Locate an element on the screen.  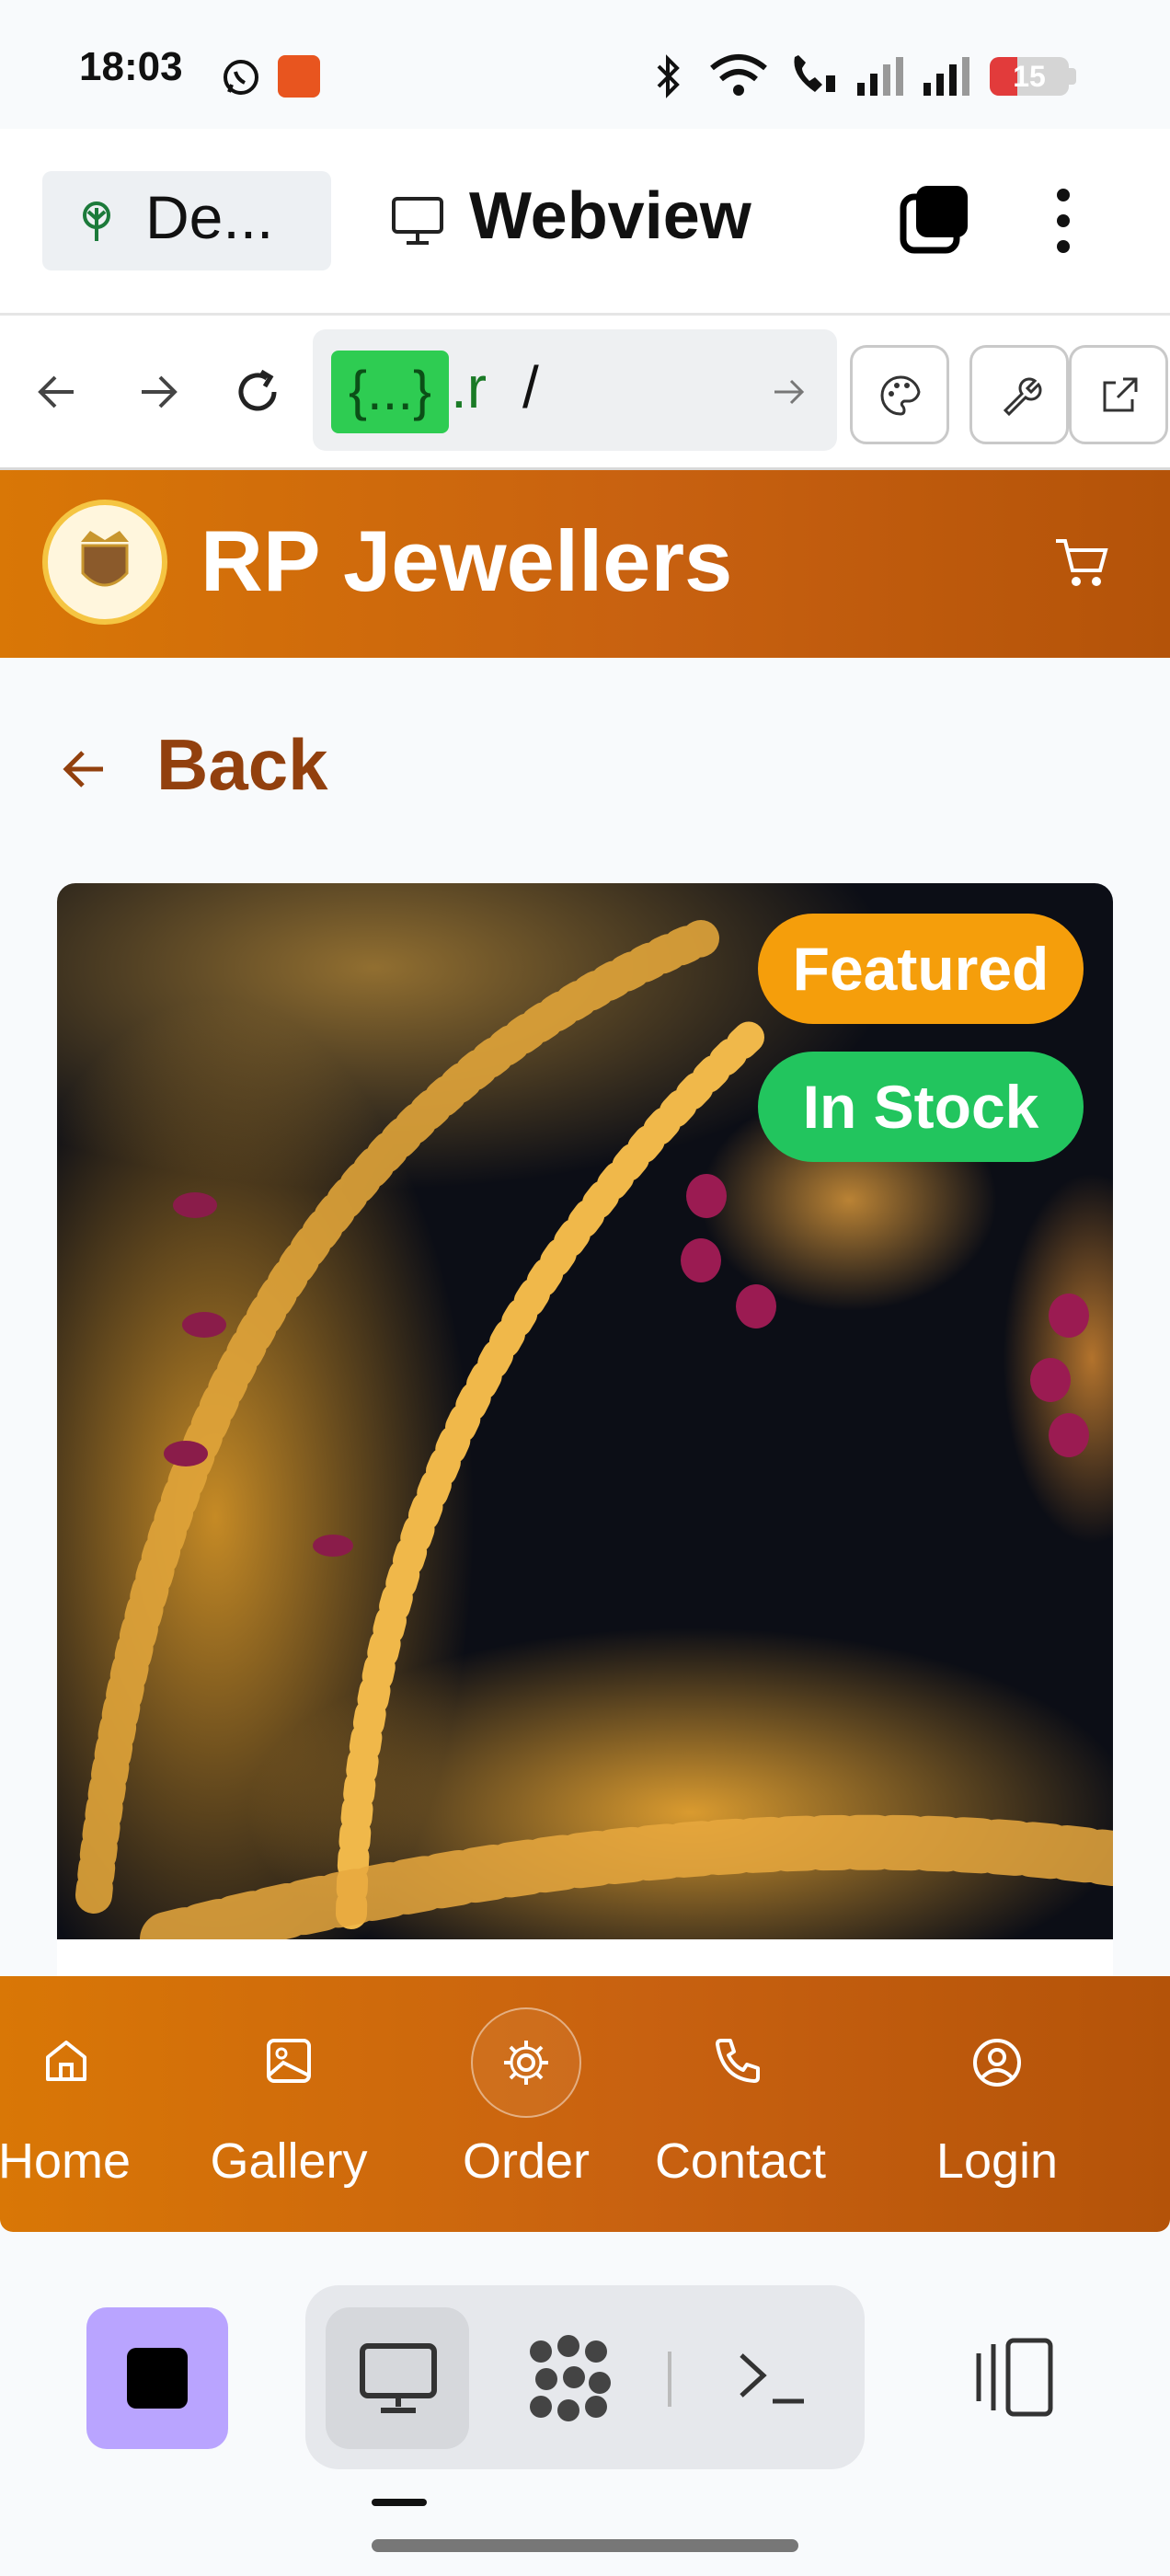
nav-home: Home is located at coordinates (69, 2161).